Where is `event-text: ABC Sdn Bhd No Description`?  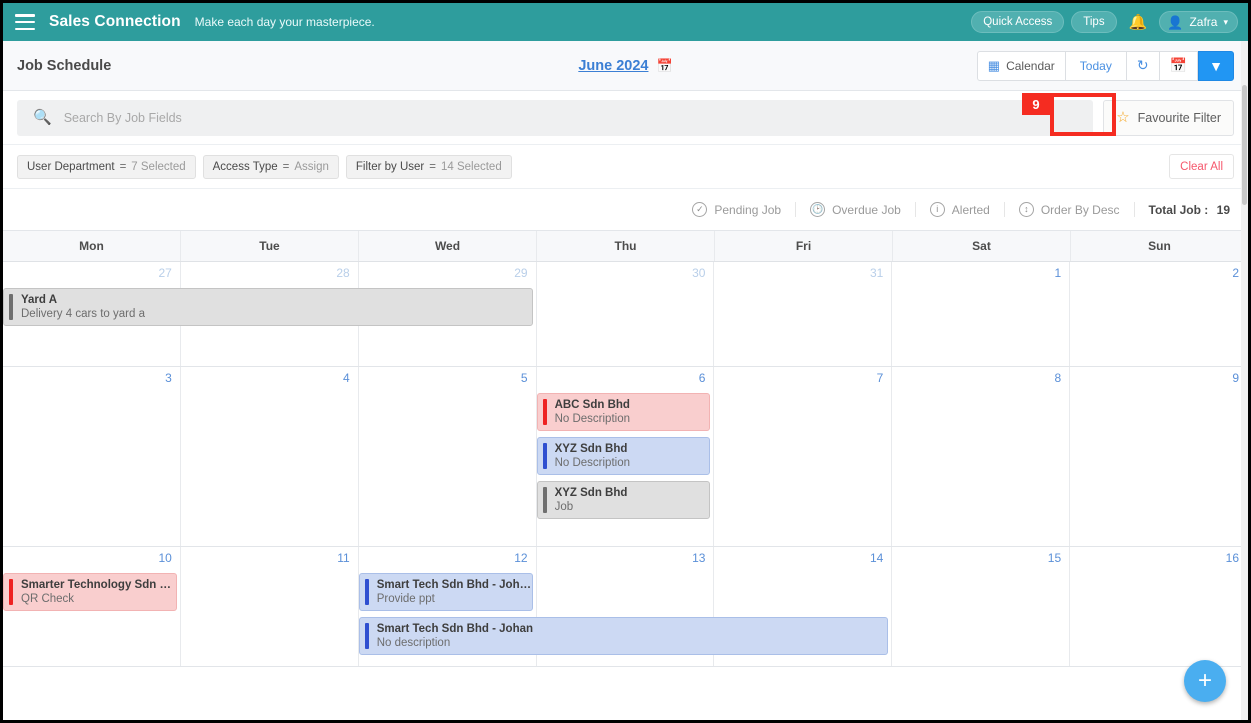 event-text: ABC Sdn Bhd No Description is located at coordinates (592, 412).